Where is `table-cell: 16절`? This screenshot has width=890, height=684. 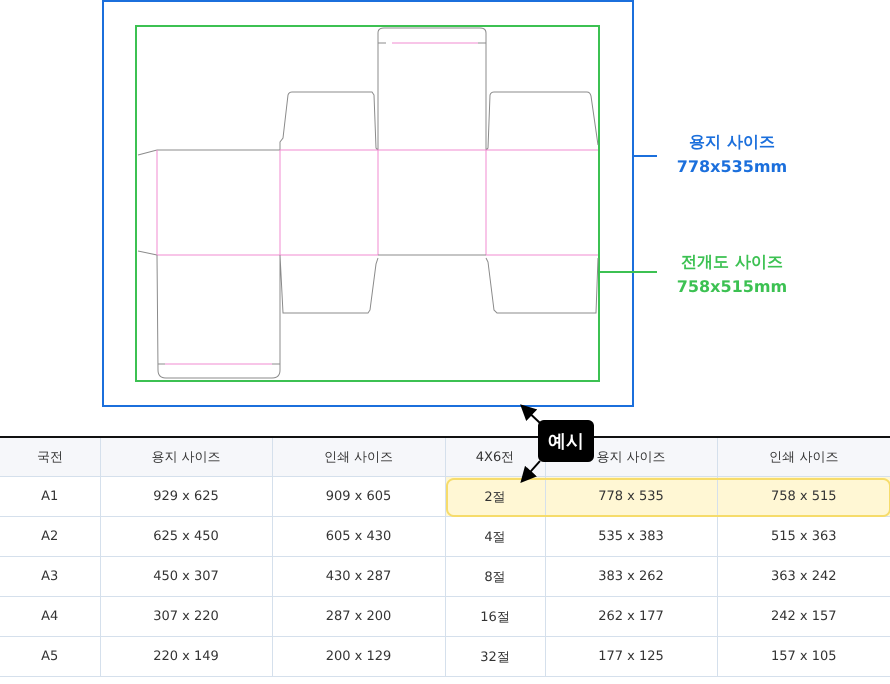
table-cell: 16절 is located at coordinates (495, 616).